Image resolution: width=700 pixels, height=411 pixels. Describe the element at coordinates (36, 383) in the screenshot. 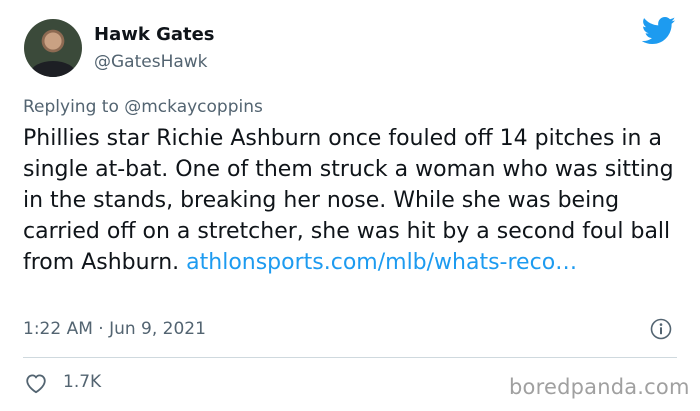

I see `heart-icon` at that location.